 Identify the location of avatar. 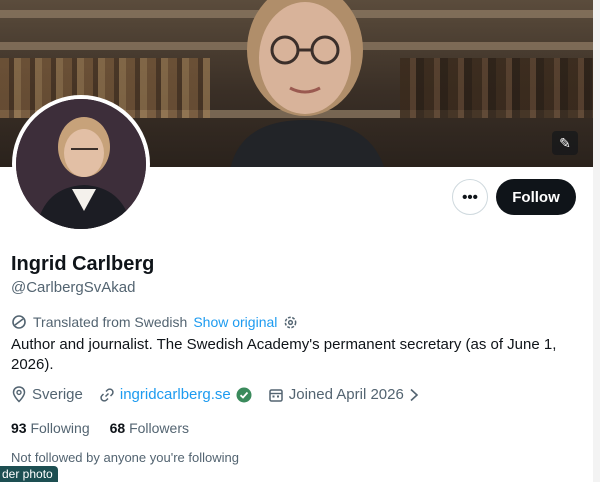
(81, 164).